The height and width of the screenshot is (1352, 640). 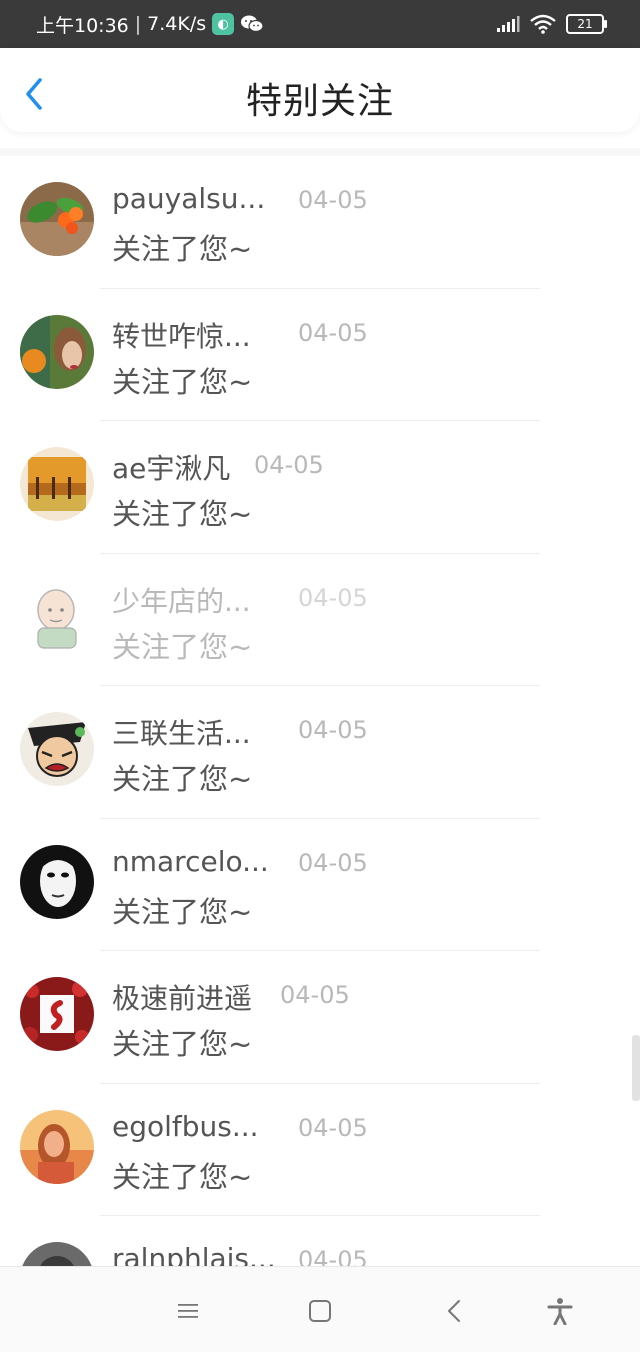 I want to click on autumn-trees-avatar, so click(x=57, y=484).